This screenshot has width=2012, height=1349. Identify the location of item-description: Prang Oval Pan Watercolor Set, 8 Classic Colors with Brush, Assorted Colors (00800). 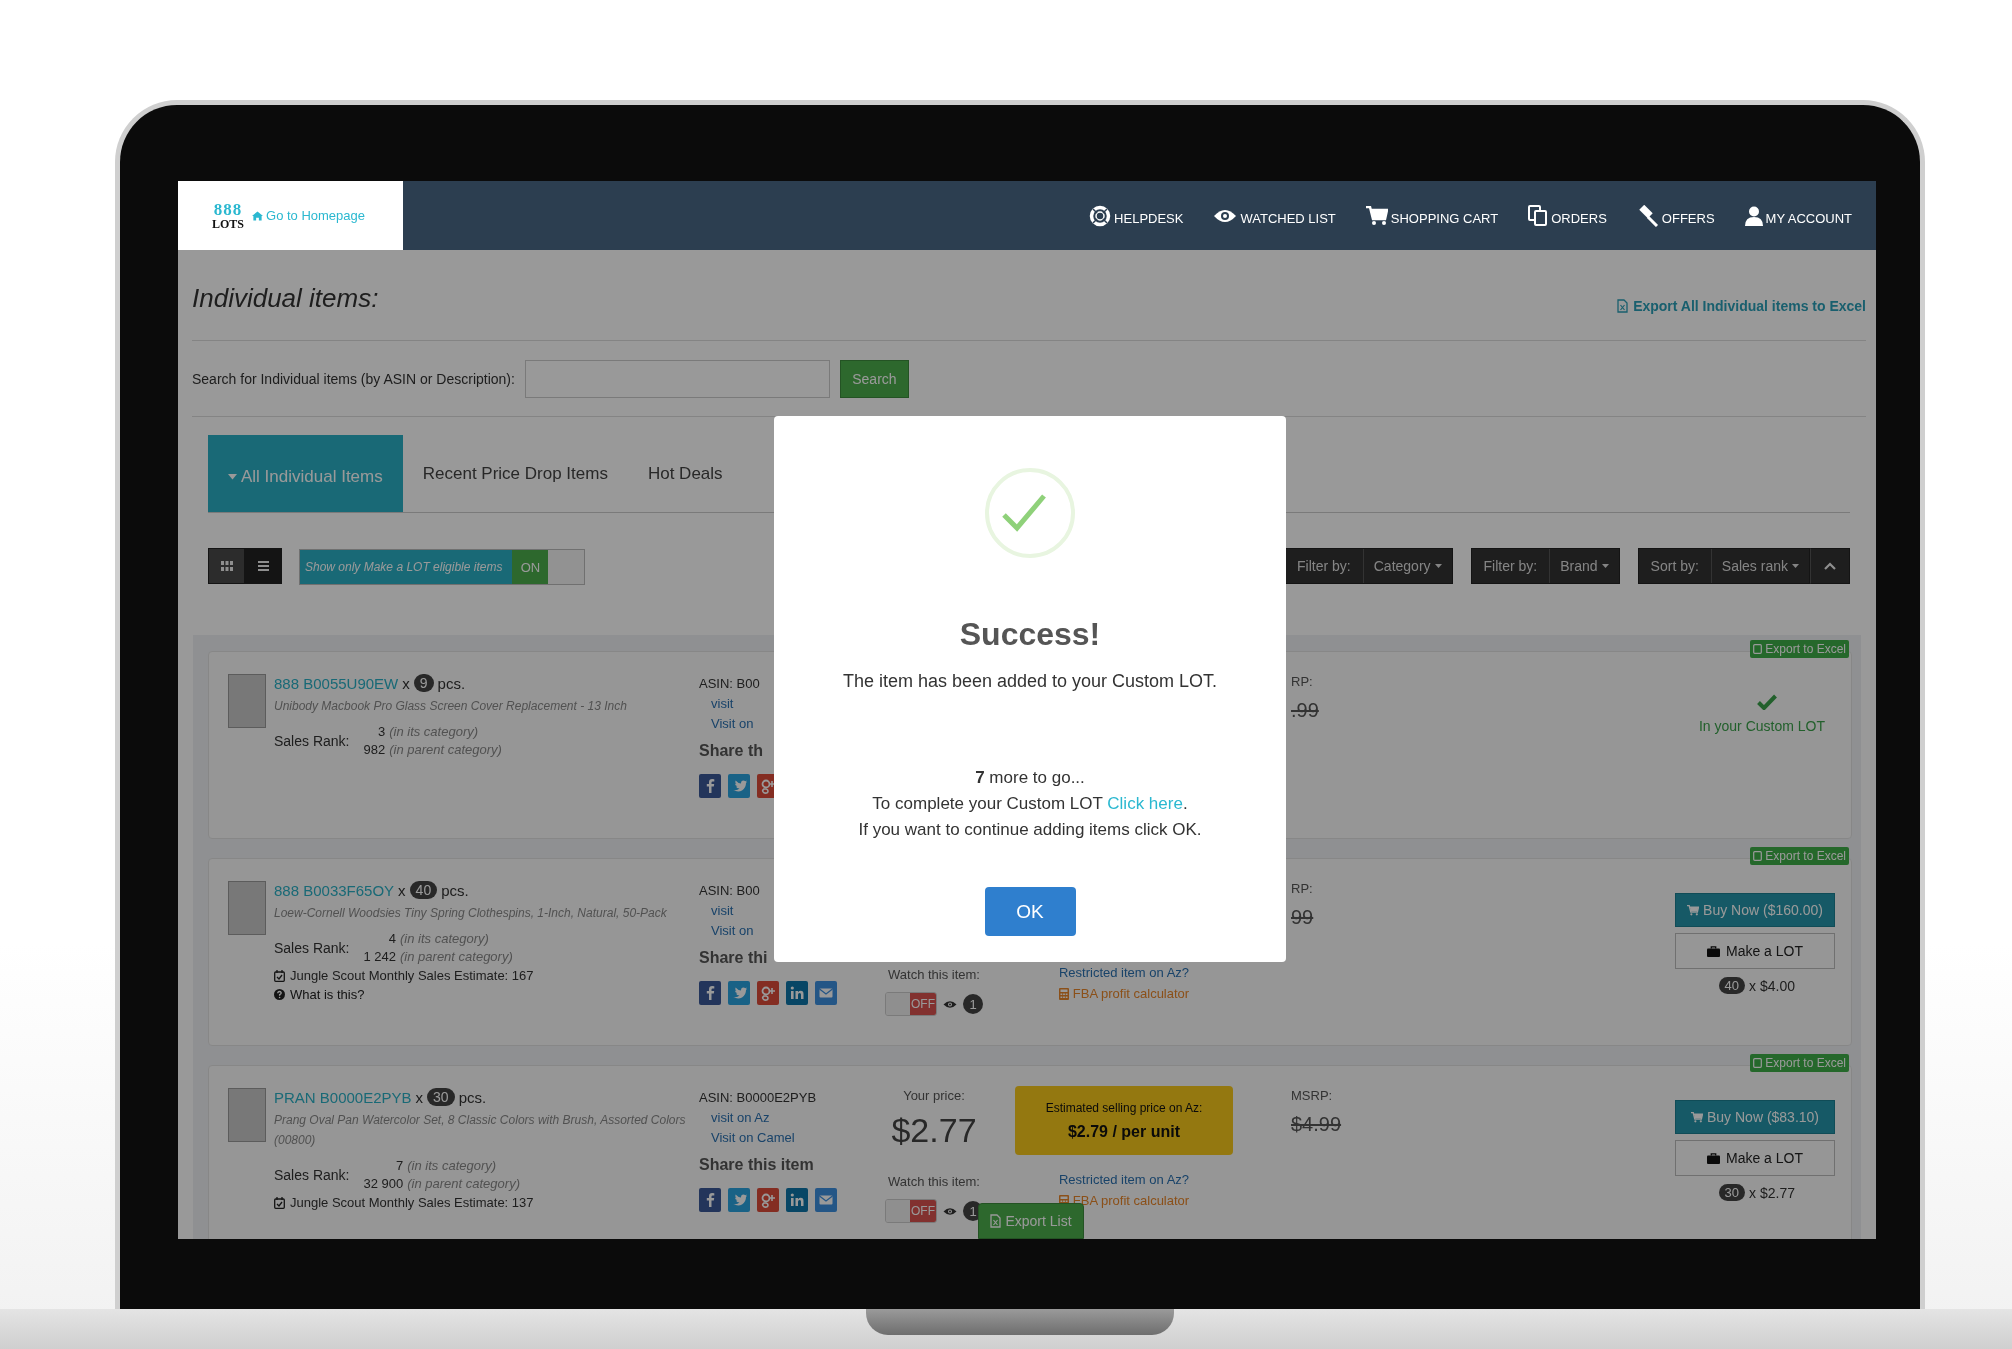
(480, 1130).